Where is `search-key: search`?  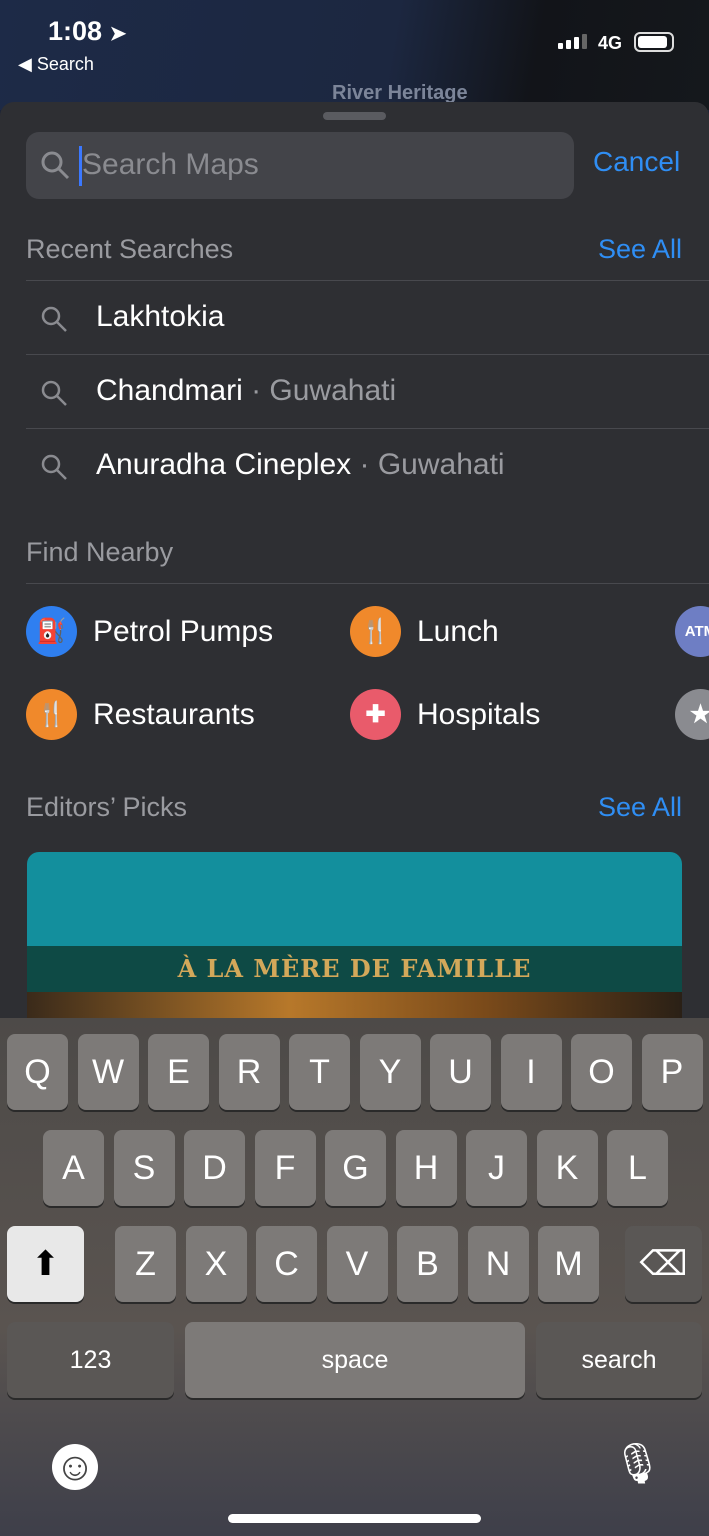
search-key: search is located at coordinates (619, 1360).